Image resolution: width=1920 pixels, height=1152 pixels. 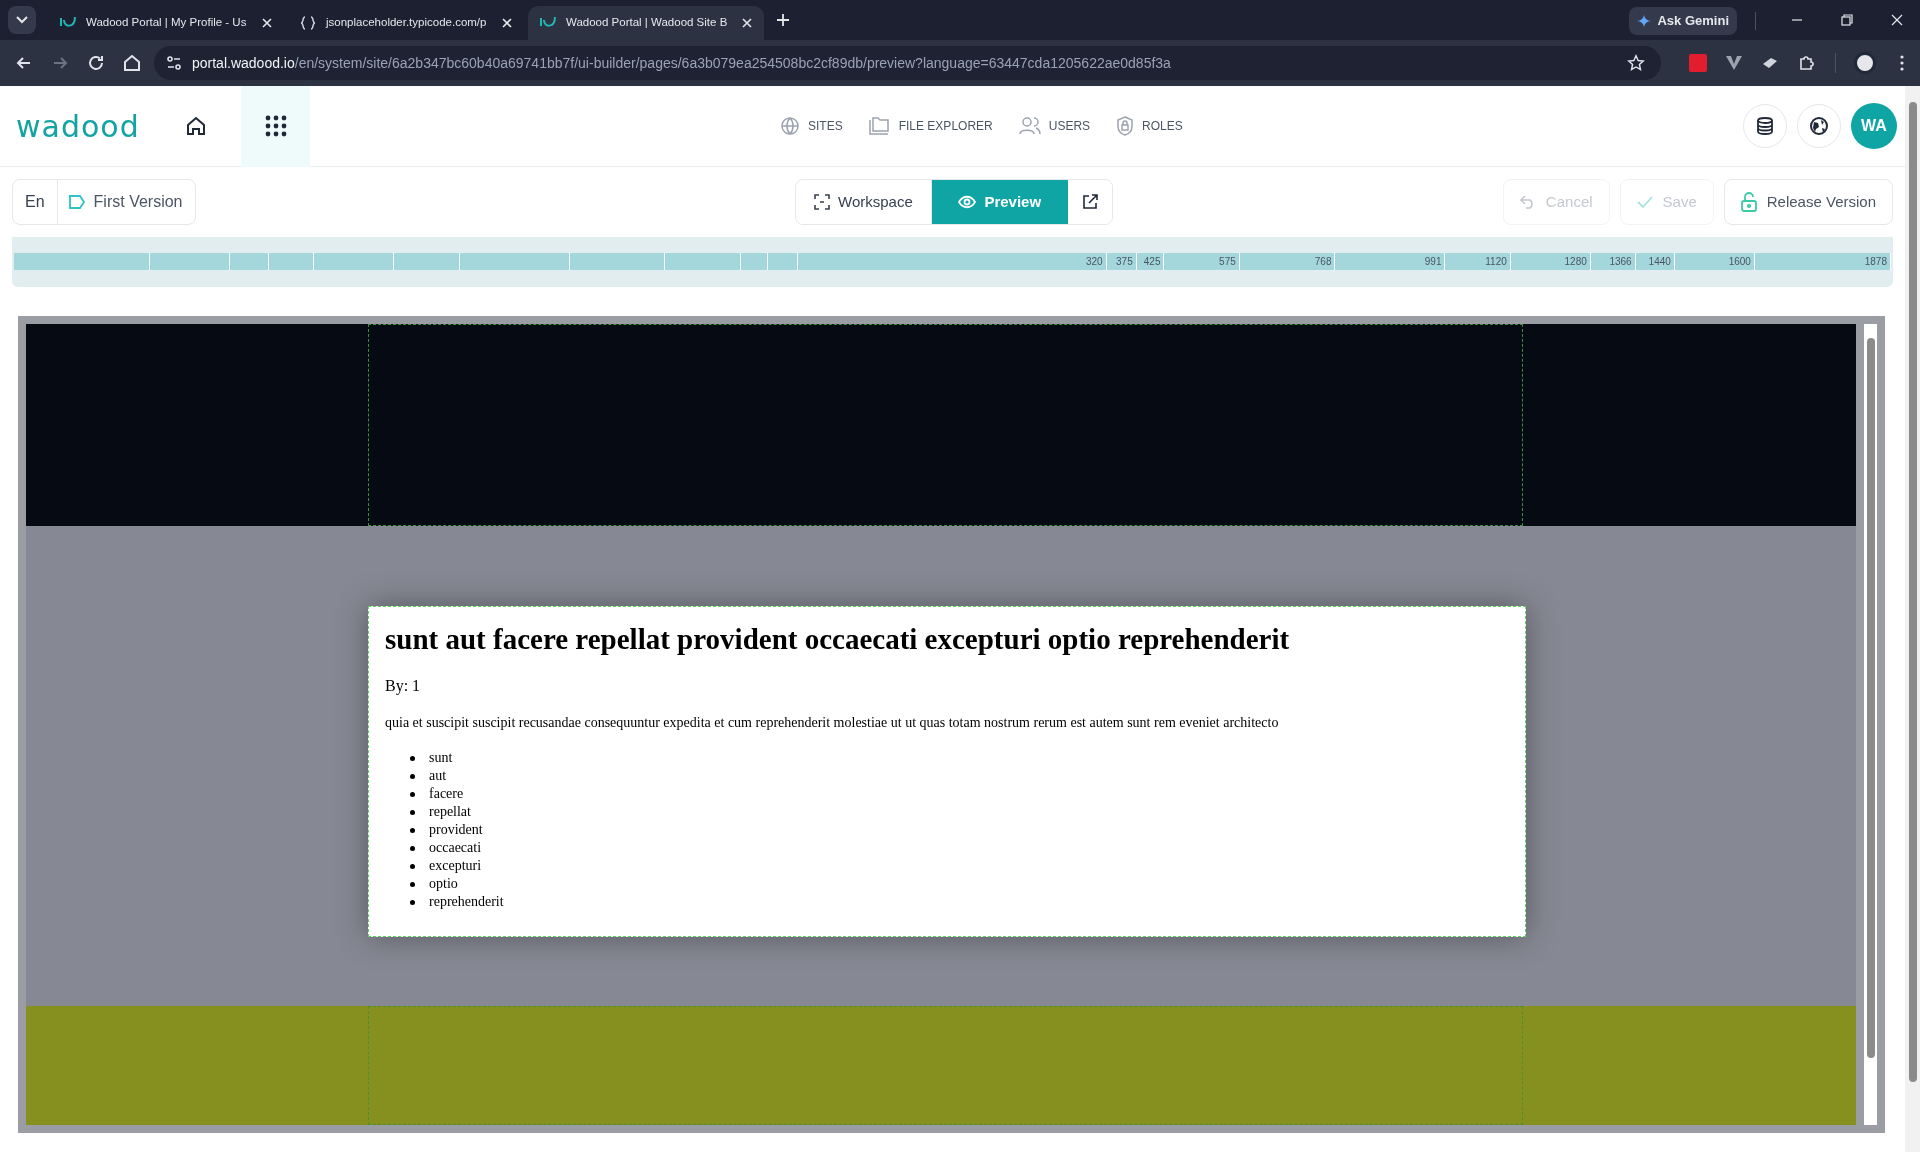 I want to click on view-tab: Workspace, so click(x=864, y=202).